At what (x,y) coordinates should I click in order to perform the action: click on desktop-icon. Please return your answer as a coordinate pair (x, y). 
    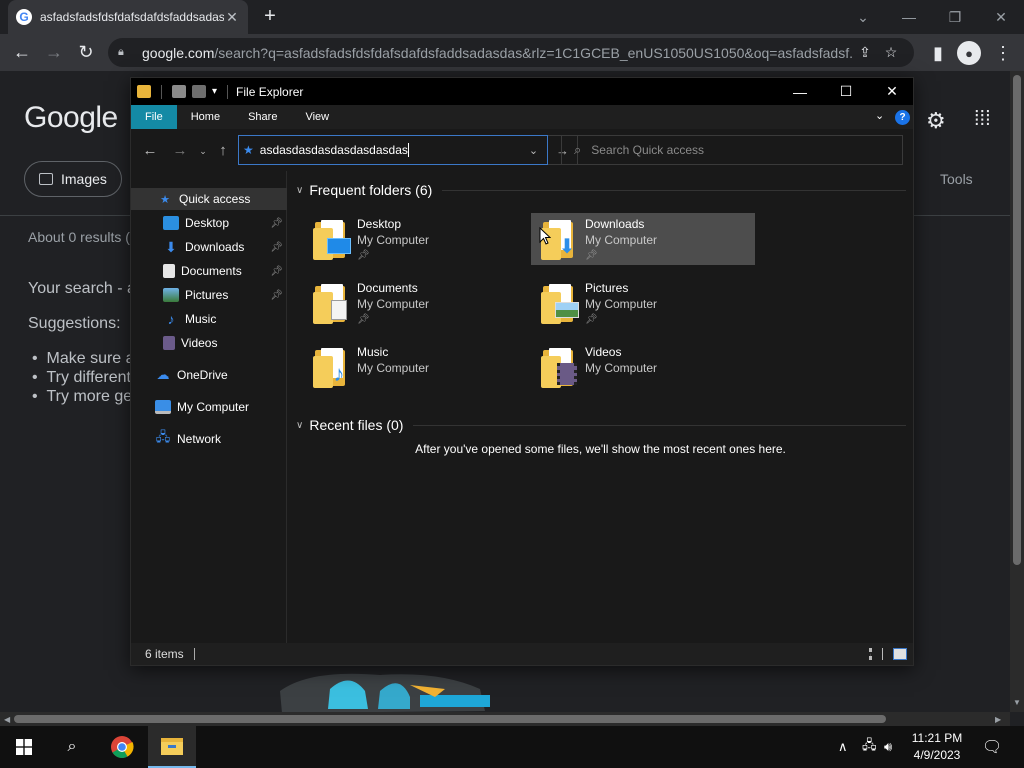
    Looking at the image, I should click on (171, 223).